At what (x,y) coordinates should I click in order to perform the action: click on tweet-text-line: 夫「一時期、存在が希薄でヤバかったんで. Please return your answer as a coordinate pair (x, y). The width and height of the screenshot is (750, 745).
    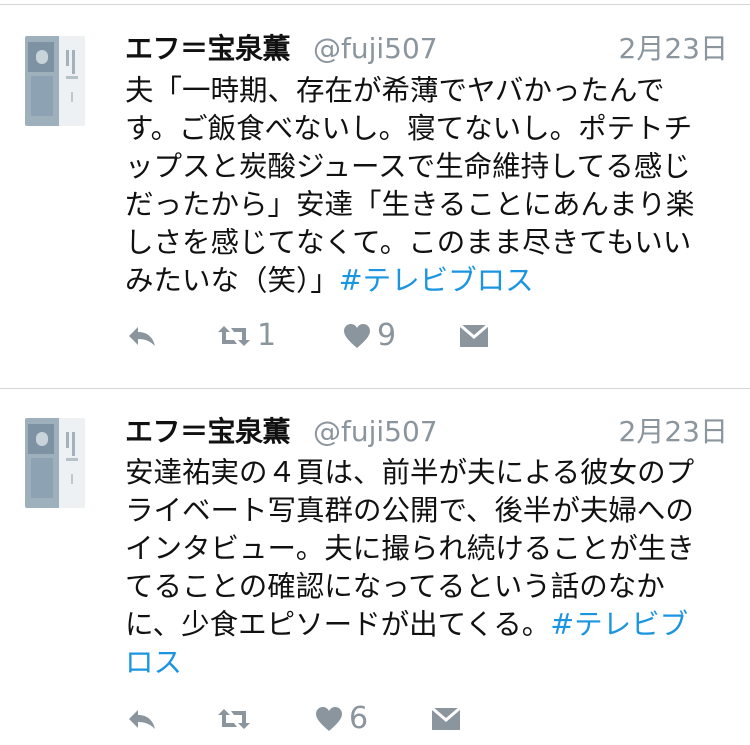
    Looking at the image, I should click on (395, 90).